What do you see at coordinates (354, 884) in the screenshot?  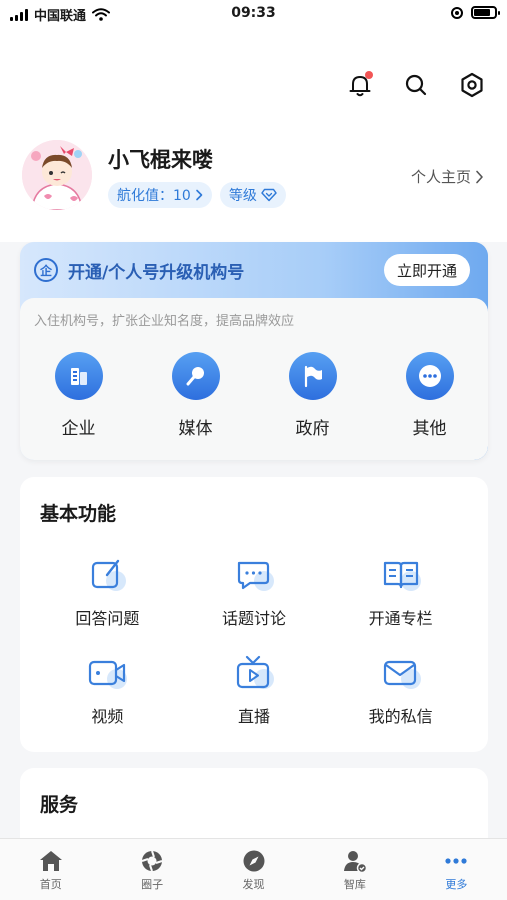 I see `tab-label: 智库` at bounding box center [354, 884].